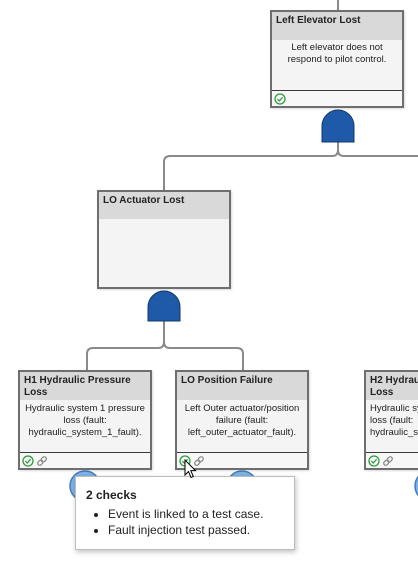 This screenshot has width=418, height=564. Describe the element at coordinates (164, 220) in the screenshot. I see `node-description` at that location.